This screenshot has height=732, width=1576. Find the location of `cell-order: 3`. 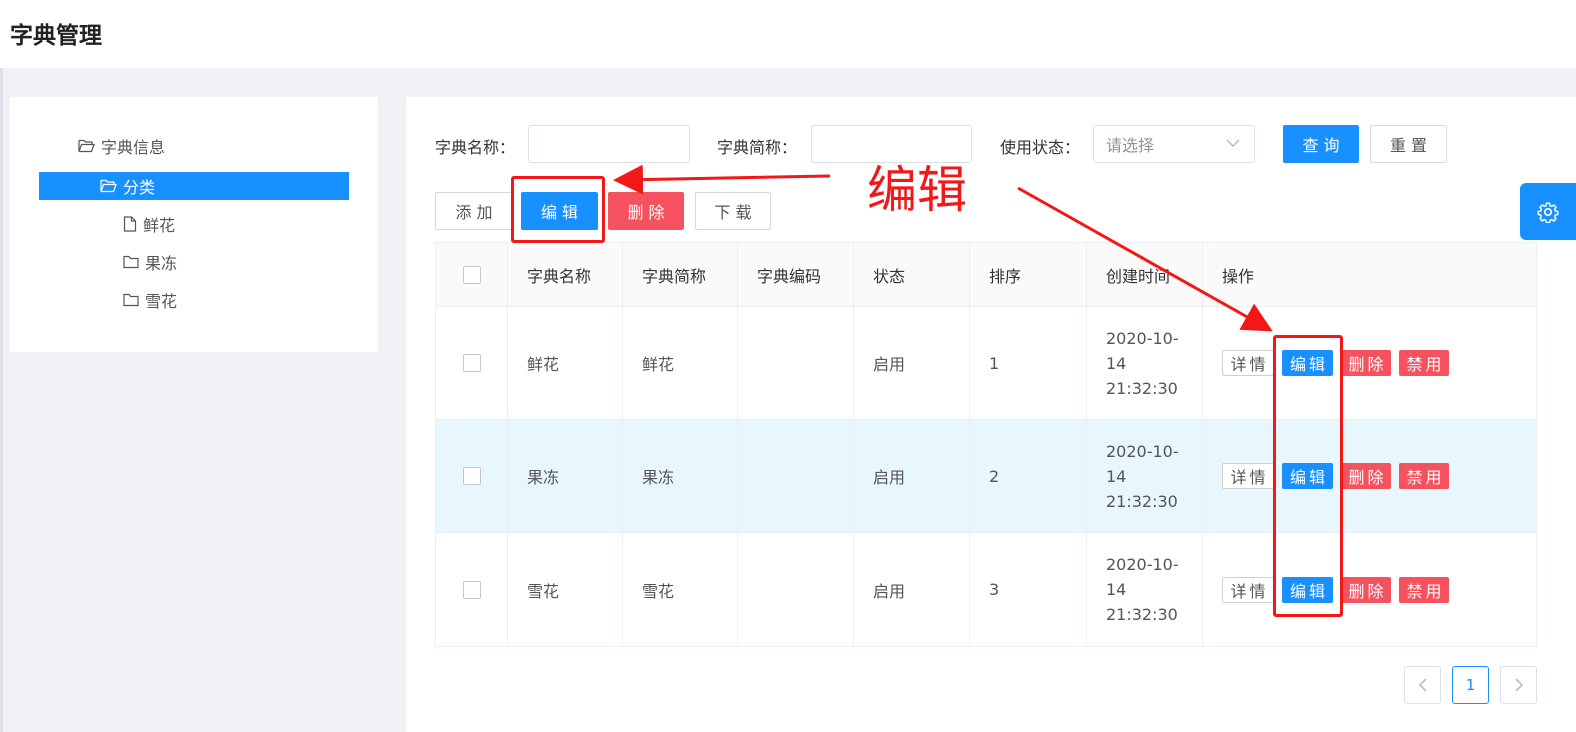

cell-order: 3 is located at coordinates (1028, 589).